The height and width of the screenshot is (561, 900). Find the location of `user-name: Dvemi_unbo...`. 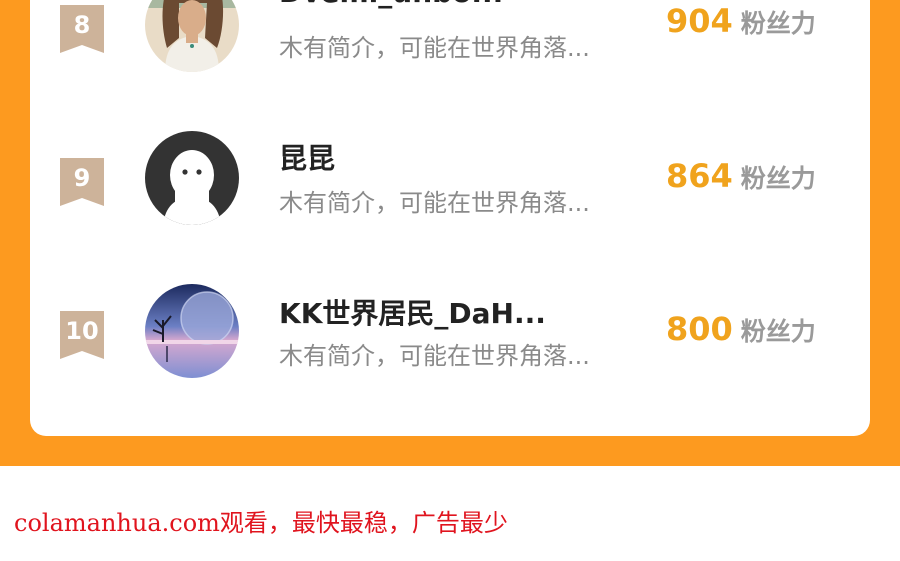

user-name: Dvemi_unbo... is located at coordinates (391, 4).